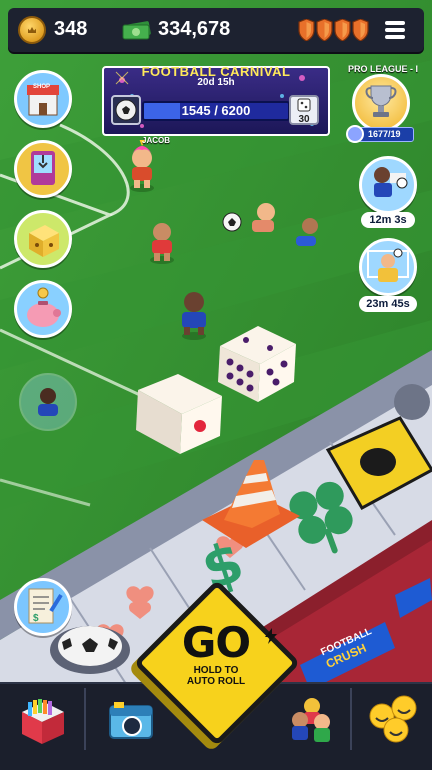 This screenshot has height=770, width=432. I want to click on golden-dice-button, so click(43, 239).